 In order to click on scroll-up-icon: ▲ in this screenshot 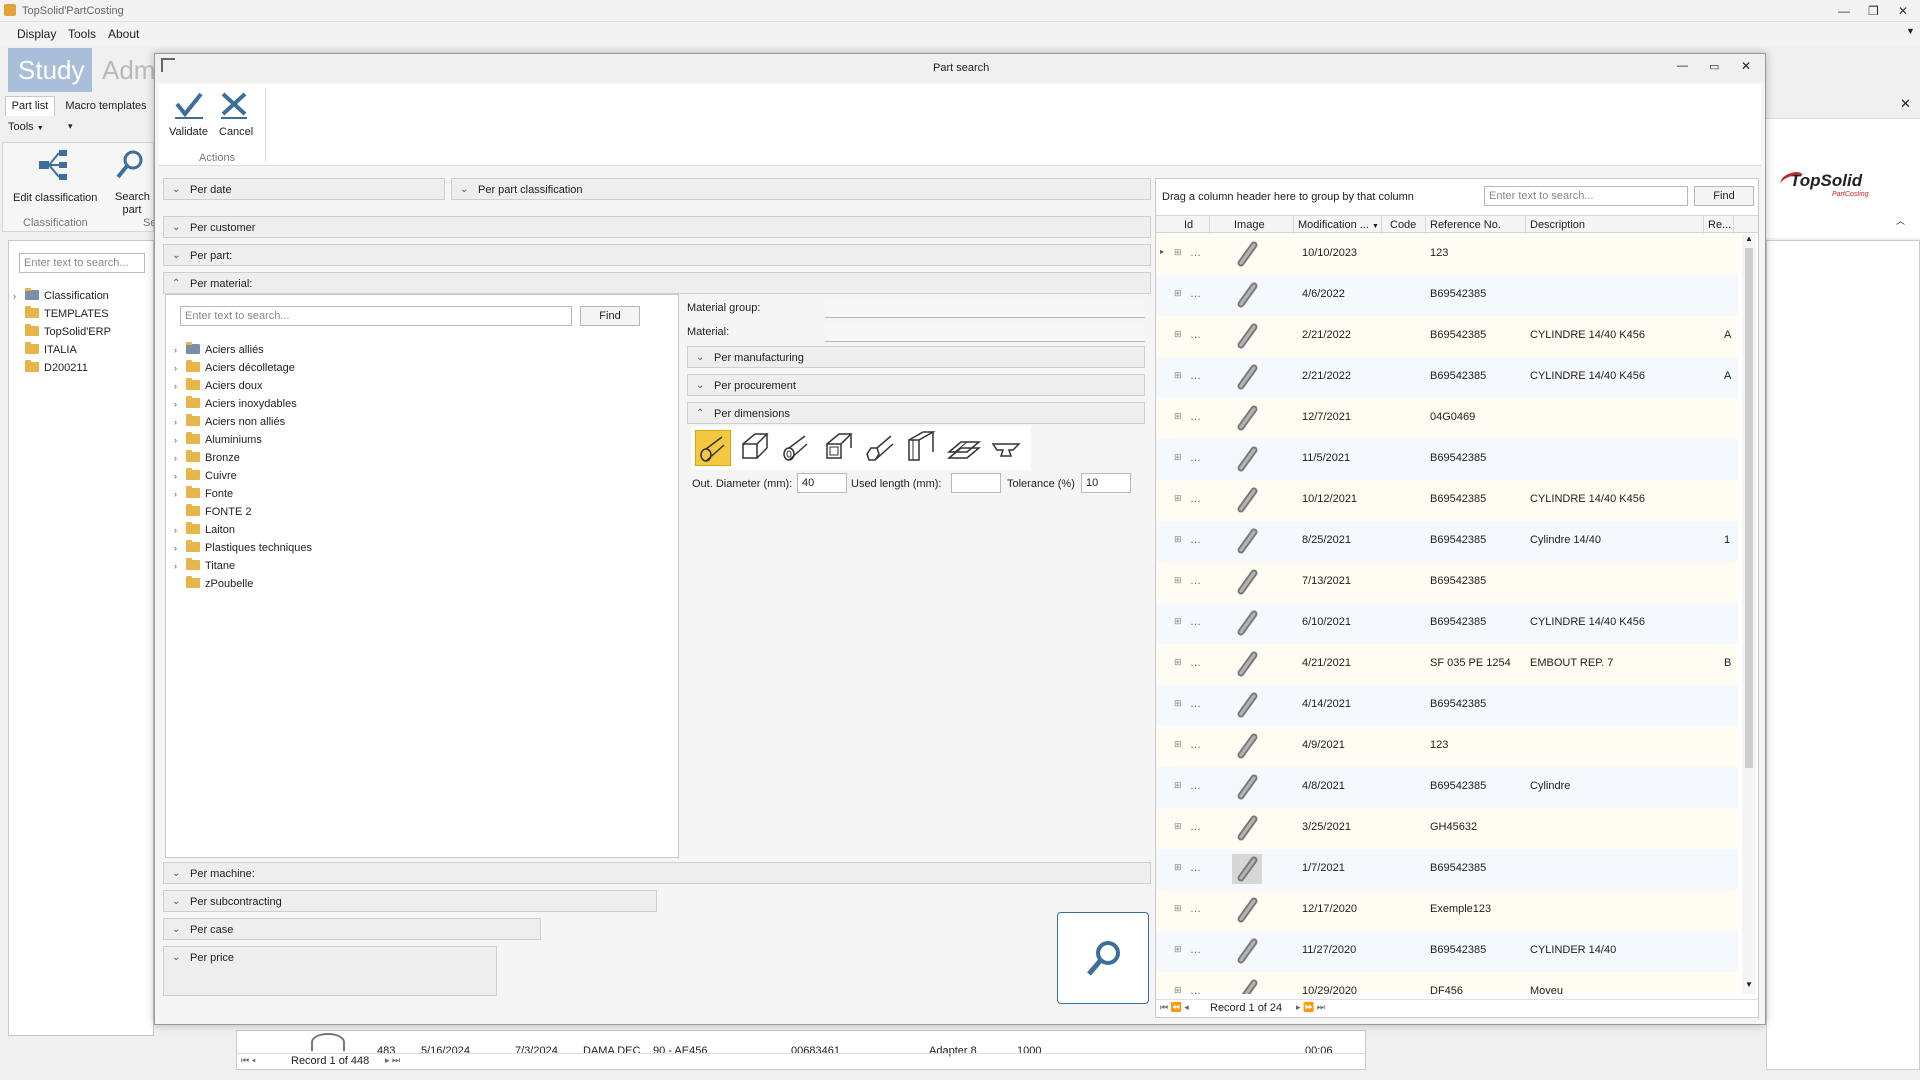, I will do `click(1749, 238)`.